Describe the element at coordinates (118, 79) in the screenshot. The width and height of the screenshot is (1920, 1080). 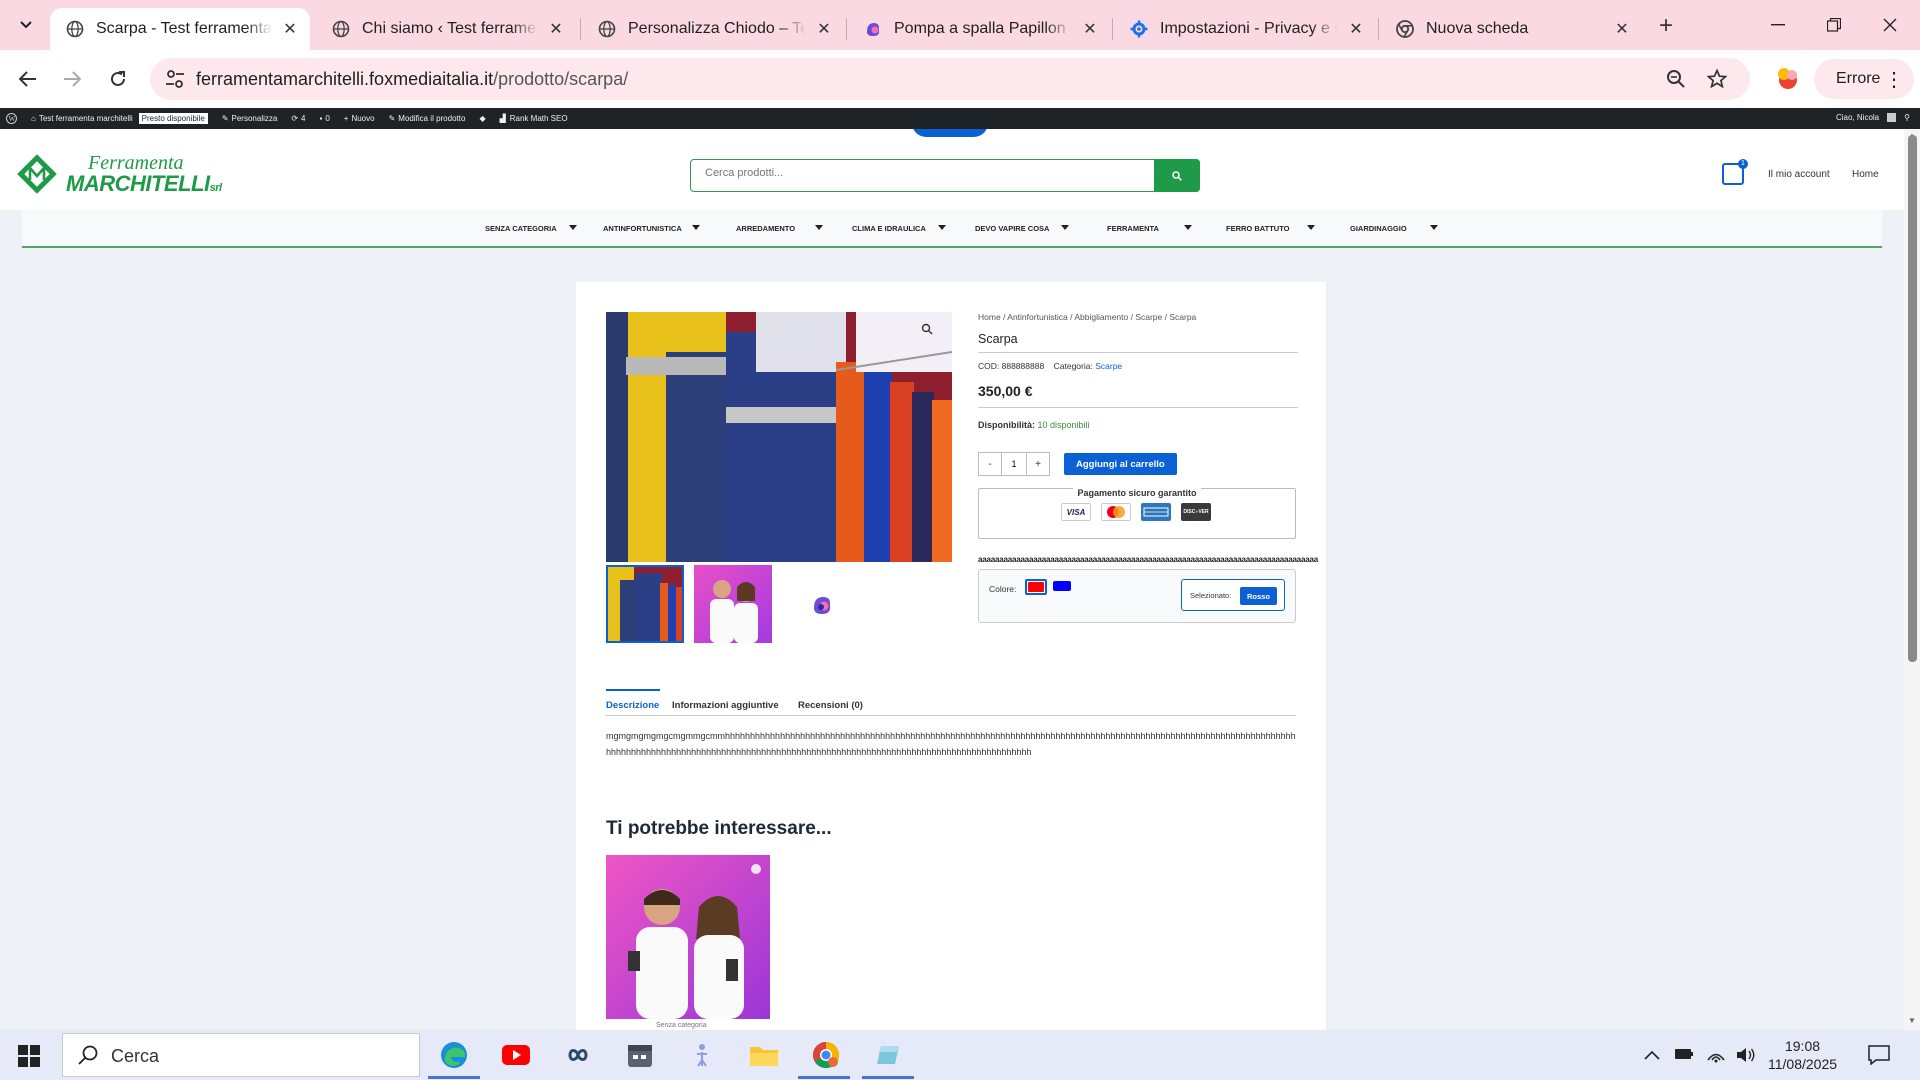
I see `reload-button` at that location.